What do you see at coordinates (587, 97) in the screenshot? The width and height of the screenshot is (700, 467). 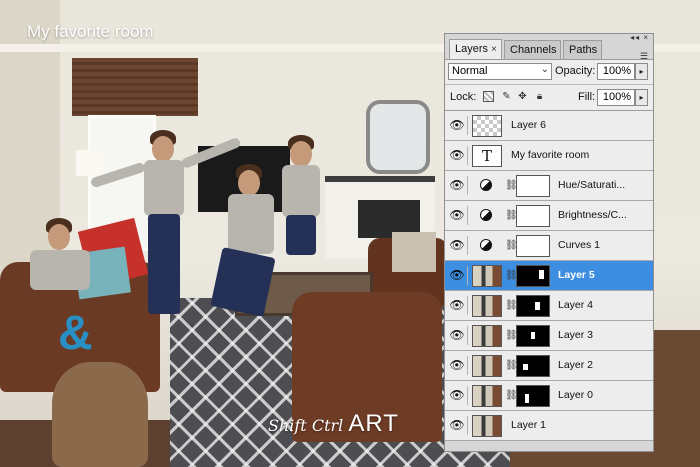 I see `fill-label: Fill:` at bounding box center [587, 97].